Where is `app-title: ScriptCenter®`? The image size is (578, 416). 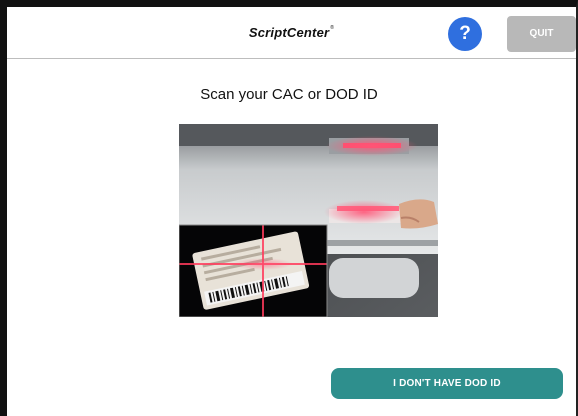
app-title: ScriptCenter® is located at coordinates (291, 32).